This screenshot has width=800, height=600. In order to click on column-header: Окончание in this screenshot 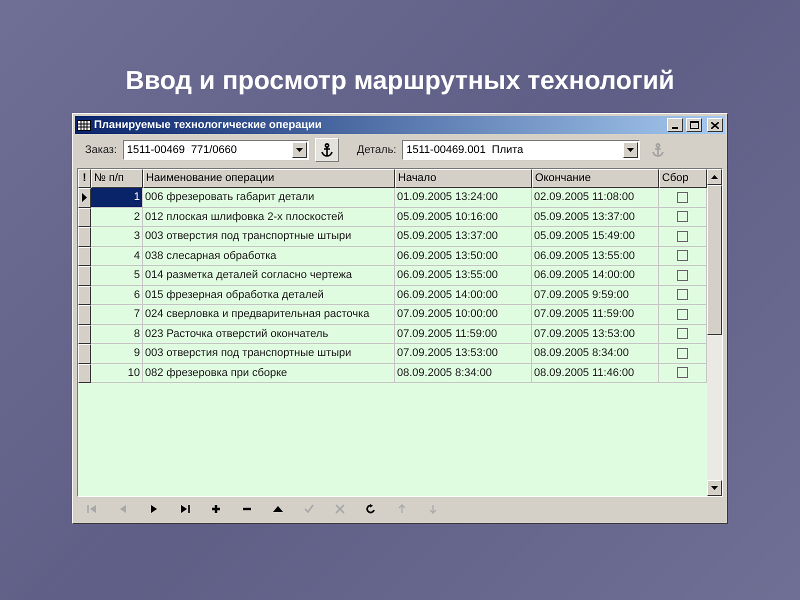, I will do `click(595, 178)`.